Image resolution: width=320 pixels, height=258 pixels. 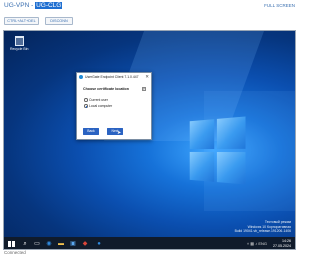 I want to click on help-icon: ?, so click(x=143, y=88).